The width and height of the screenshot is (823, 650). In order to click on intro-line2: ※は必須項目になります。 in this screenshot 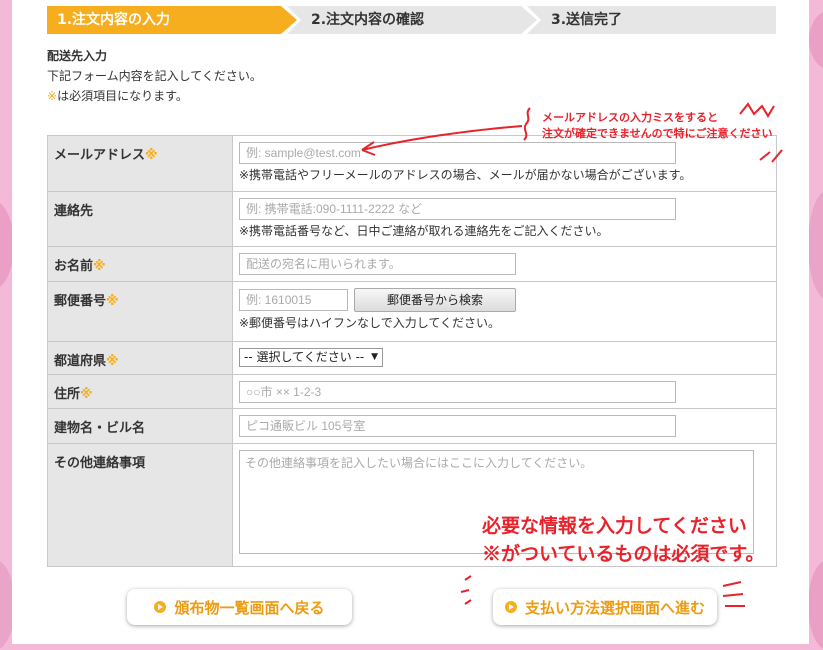, I will do `click(117, 96)`.